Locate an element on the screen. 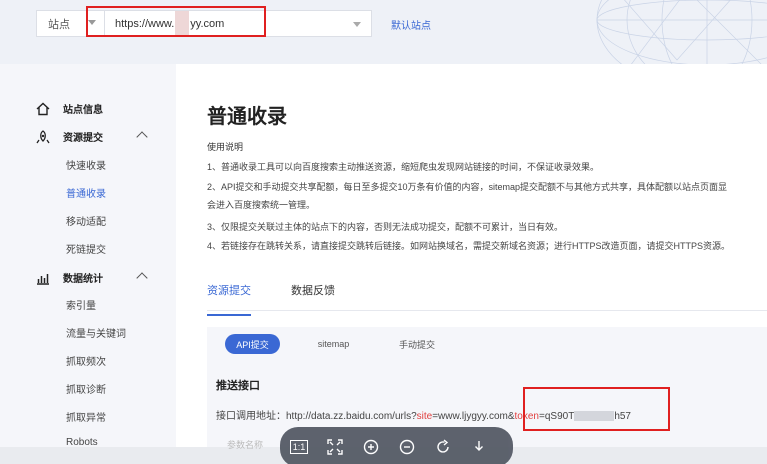 Image resolution: width=767 pixels, height=464 pixels. image-viewer-toolbar: 1:1 is located at coordinates (396, 445).